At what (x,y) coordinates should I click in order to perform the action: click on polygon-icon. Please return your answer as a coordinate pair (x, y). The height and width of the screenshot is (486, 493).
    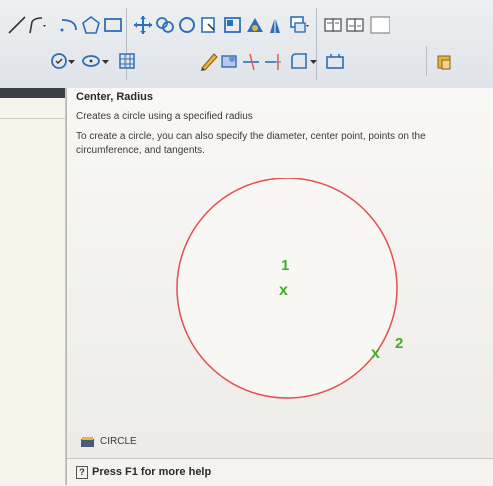
    Looking at the image, I should click on (91, 25).